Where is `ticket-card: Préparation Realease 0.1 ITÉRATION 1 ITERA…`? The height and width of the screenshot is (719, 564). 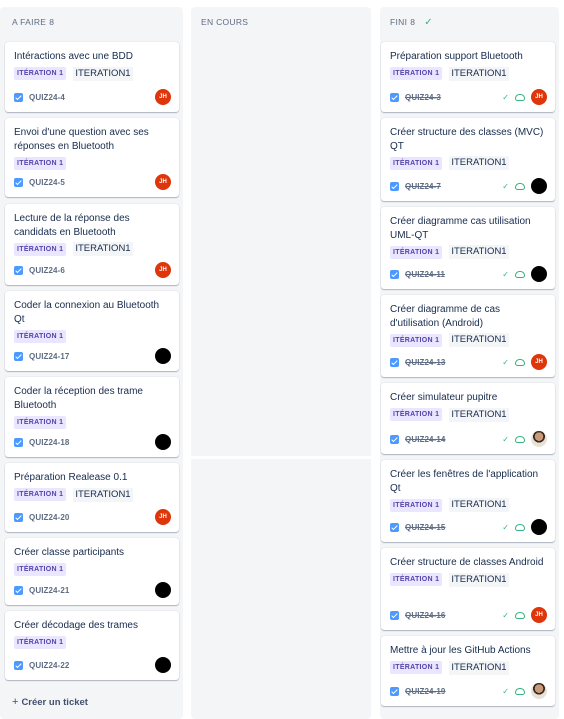
ticket-card: Préparation Realease 0.1 ITÉRATION 1 ITERA… is located at coordinates (92, 497).